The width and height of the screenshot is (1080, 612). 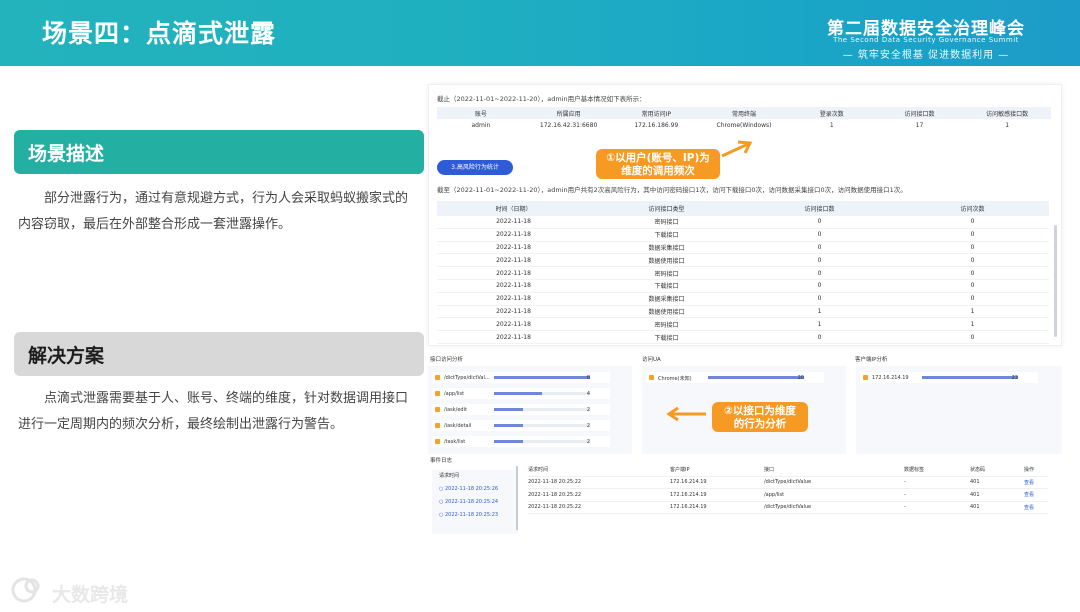 I want to click on table-cell: -, so click(x=905, y=482).